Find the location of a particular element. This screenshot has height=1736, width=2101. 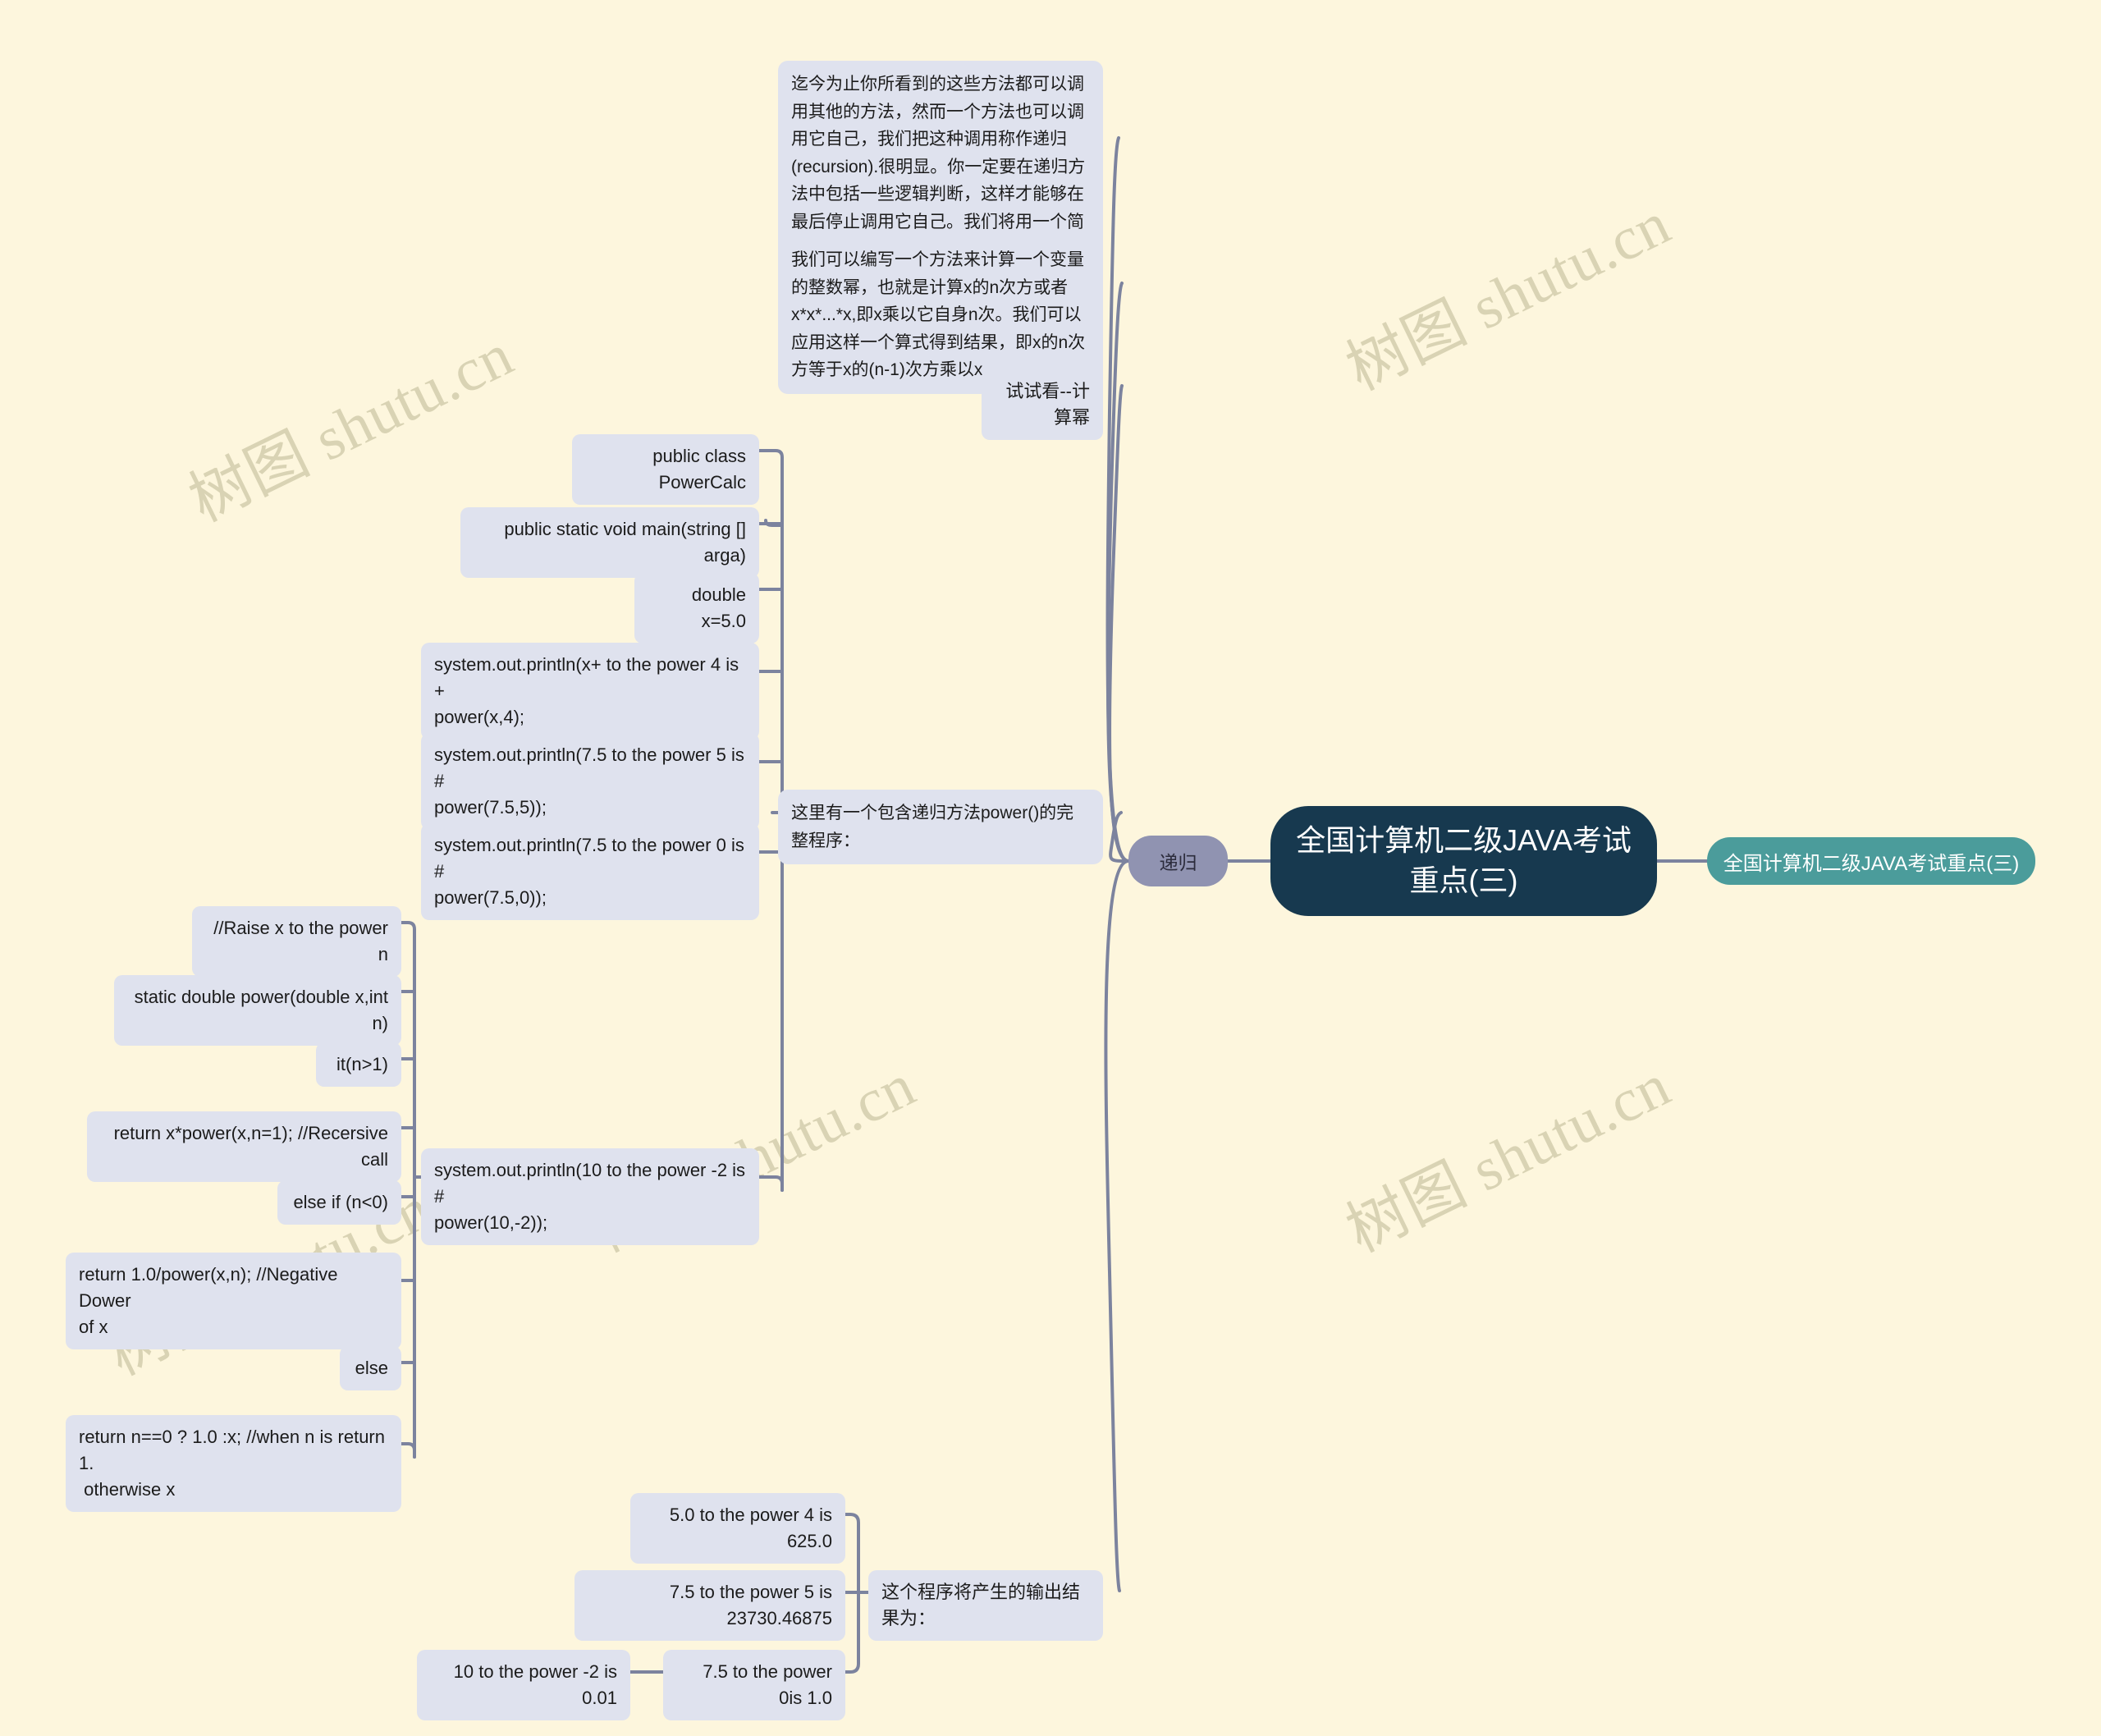

branch-exam-topic: 全国计算机二级JAVA考试重点(三) is located at coordinates (1871, 861).